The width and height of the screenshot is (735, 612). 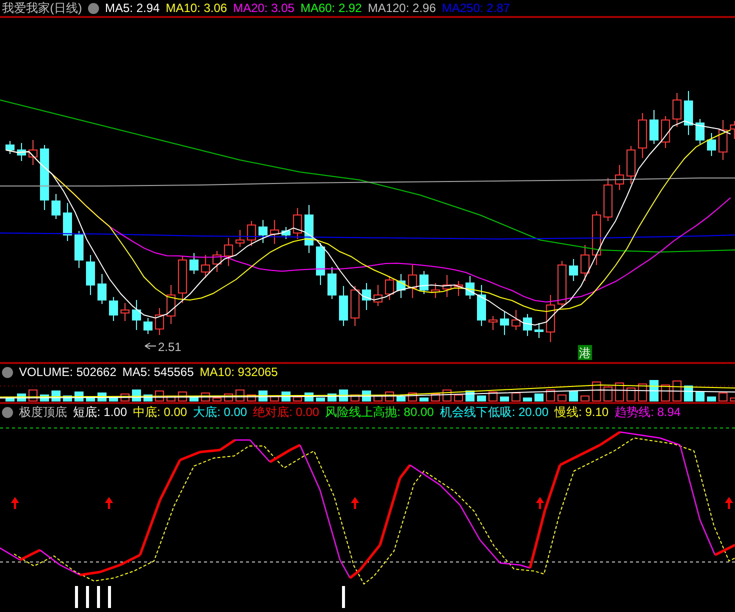 What do you see at coordinates (43, 412) in the screenshot?
I see `indicator-title: 极度顶底` at bounding box center [43, 412].